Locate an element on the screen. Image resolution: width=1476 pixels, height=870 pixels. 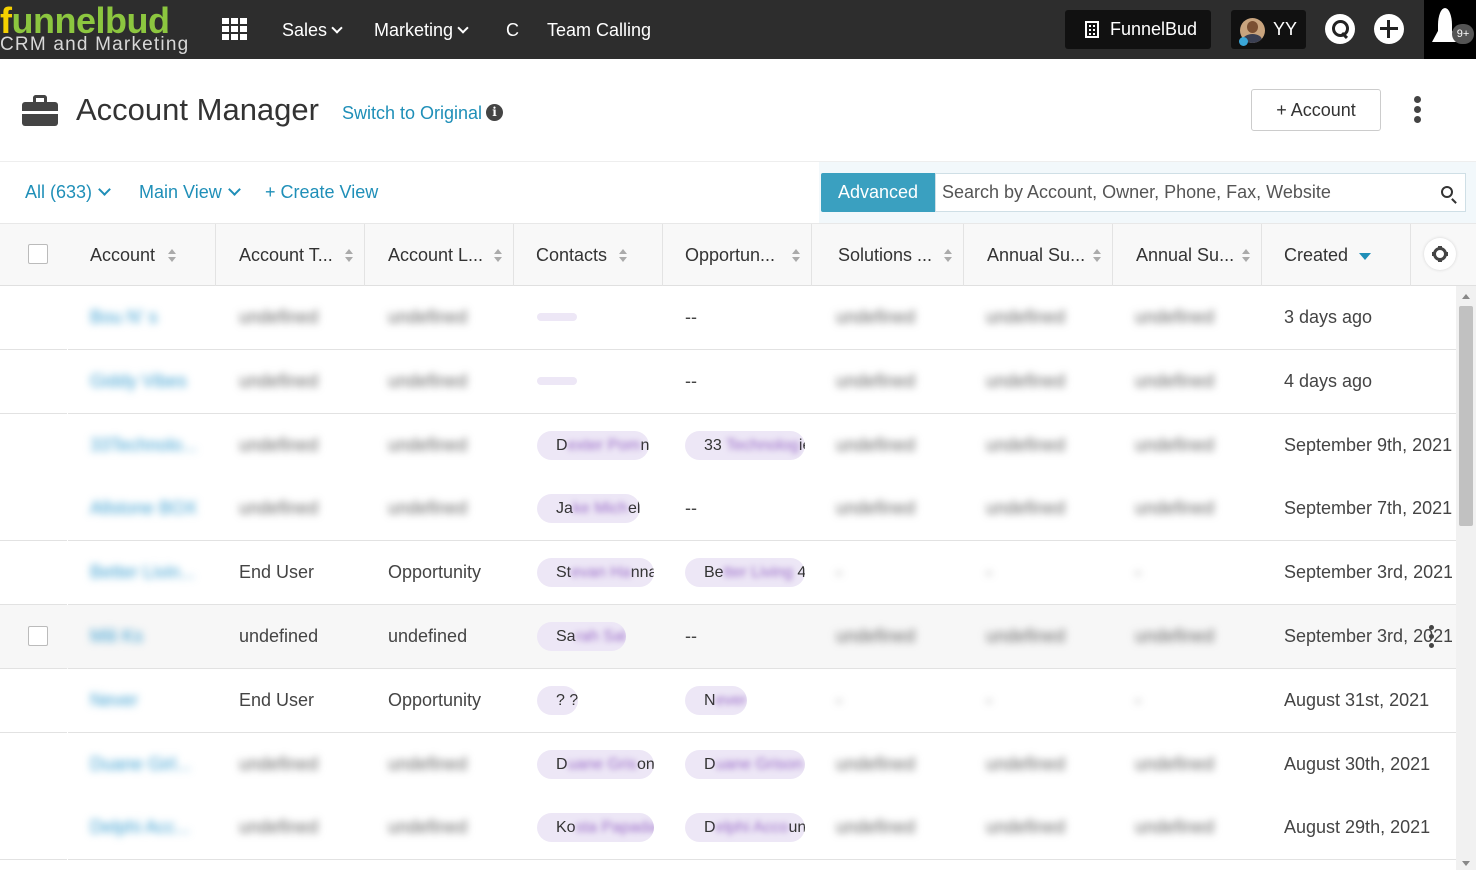
account-type-cell: End User is located at coordinates (277, 572).